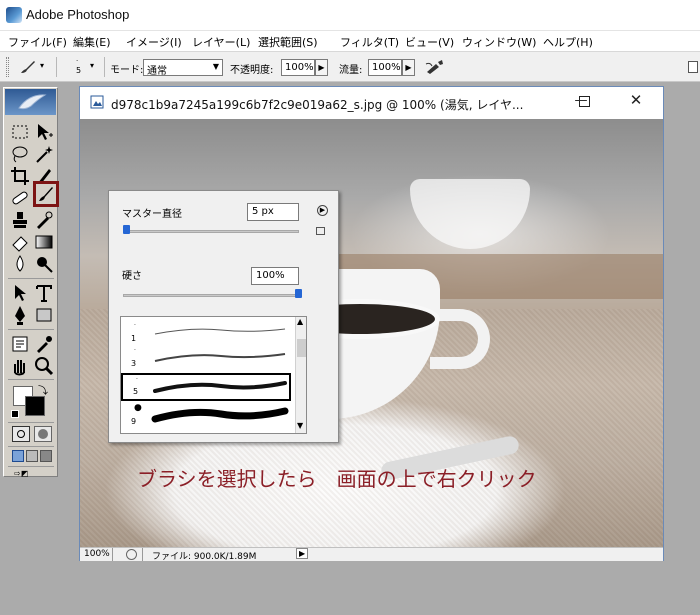 This screenshot has height=615, width=700. I want to click on dodge-tool-icon, so click(44, 264).